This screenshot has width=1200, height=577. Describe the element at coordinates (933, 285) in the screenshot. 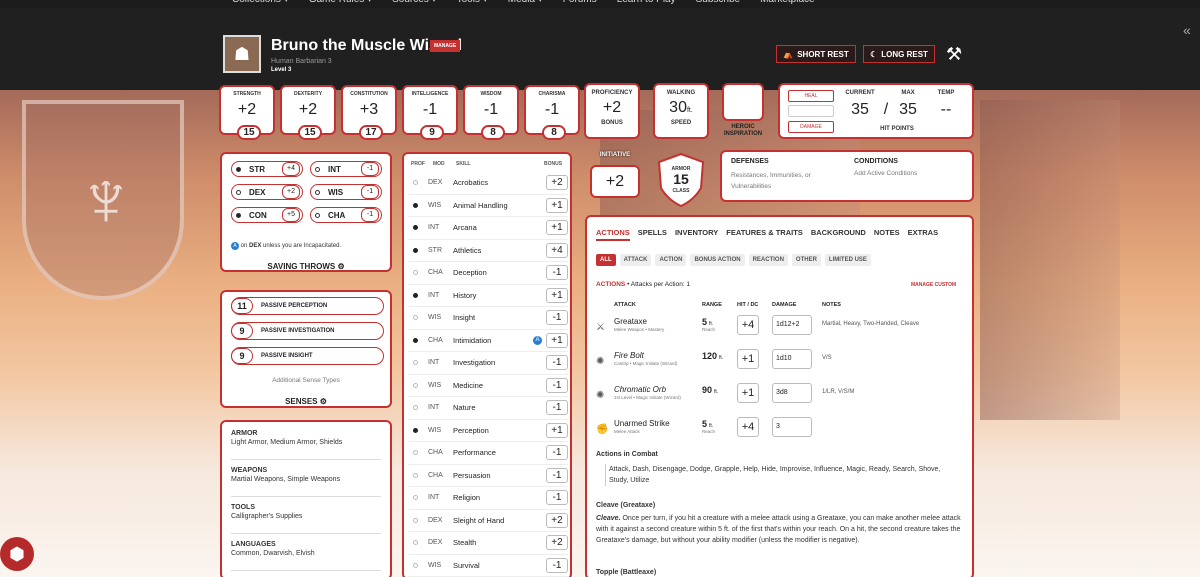

I see `manage-custom-button: MANAGE CUSTOM` at that location.